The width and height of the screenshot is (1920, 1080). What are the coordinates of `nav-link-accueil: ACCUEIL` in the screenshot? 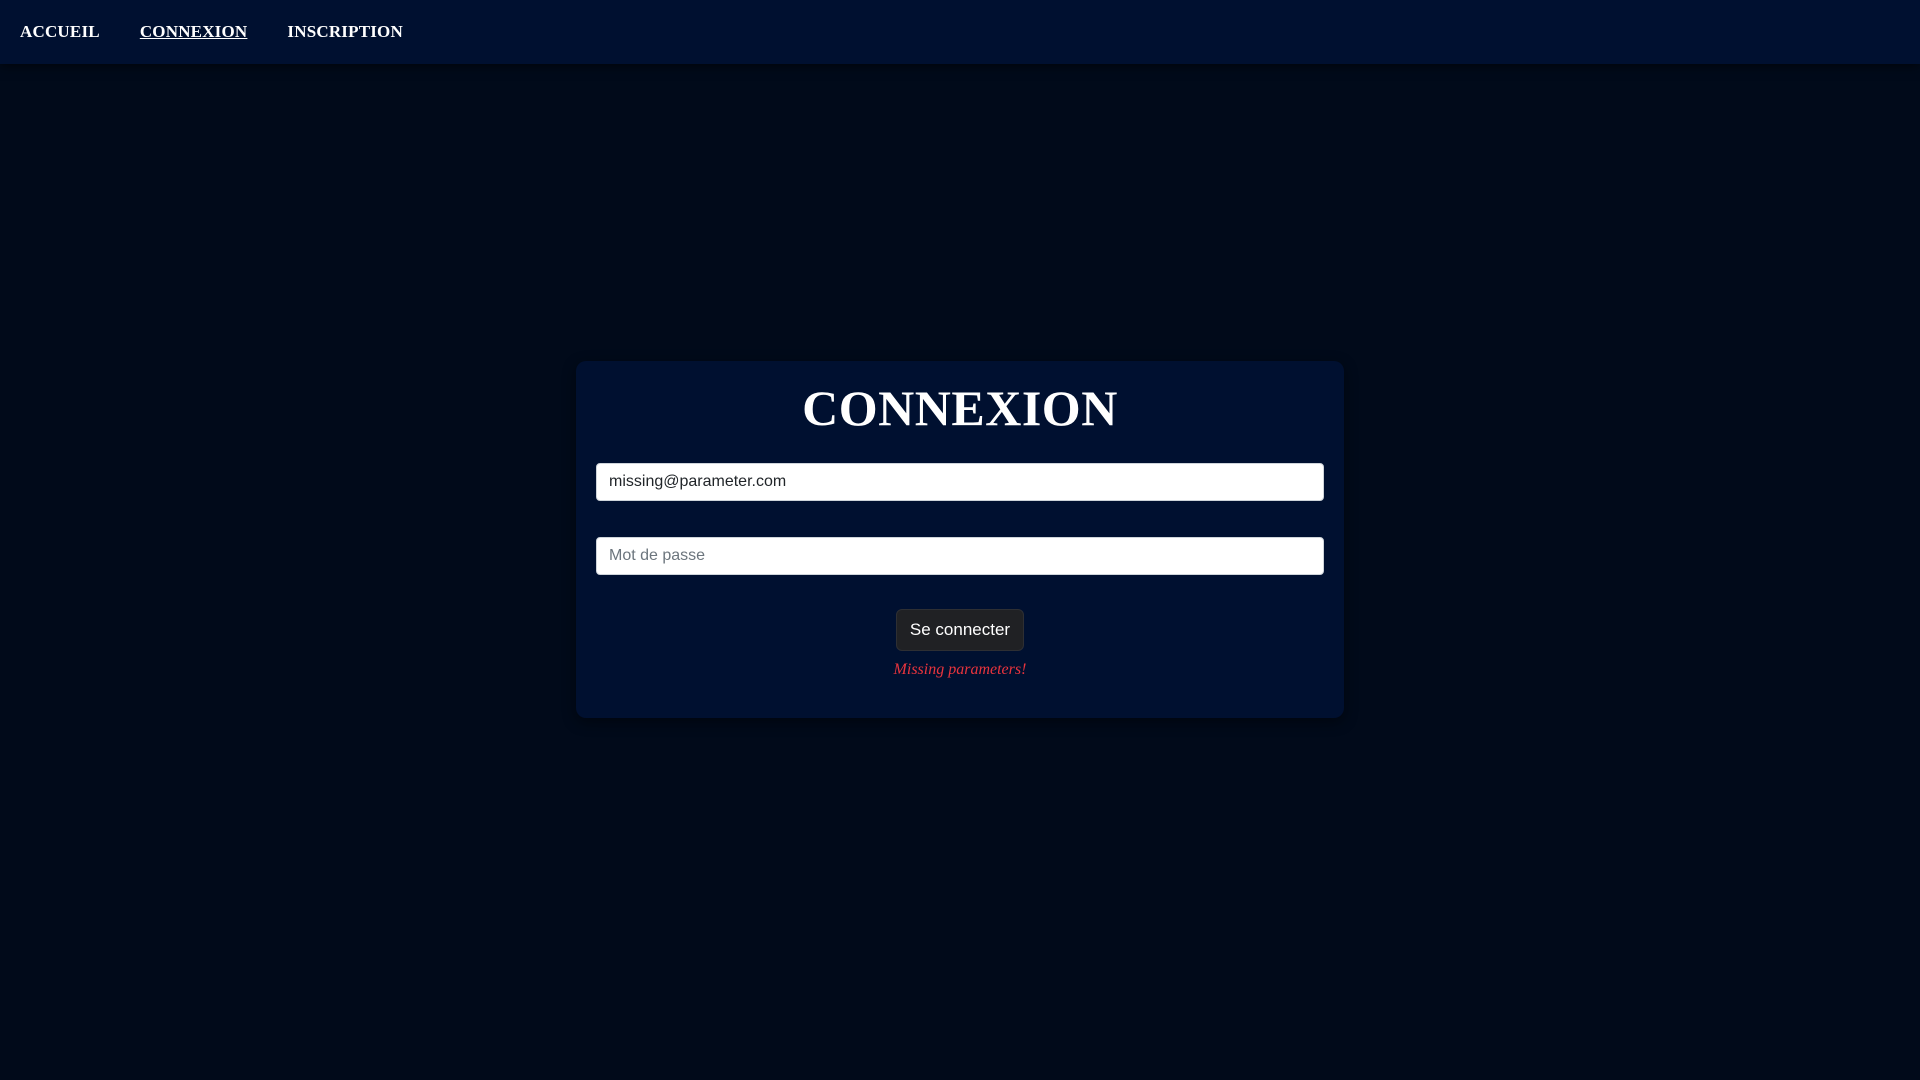 It's located at (60, 32).